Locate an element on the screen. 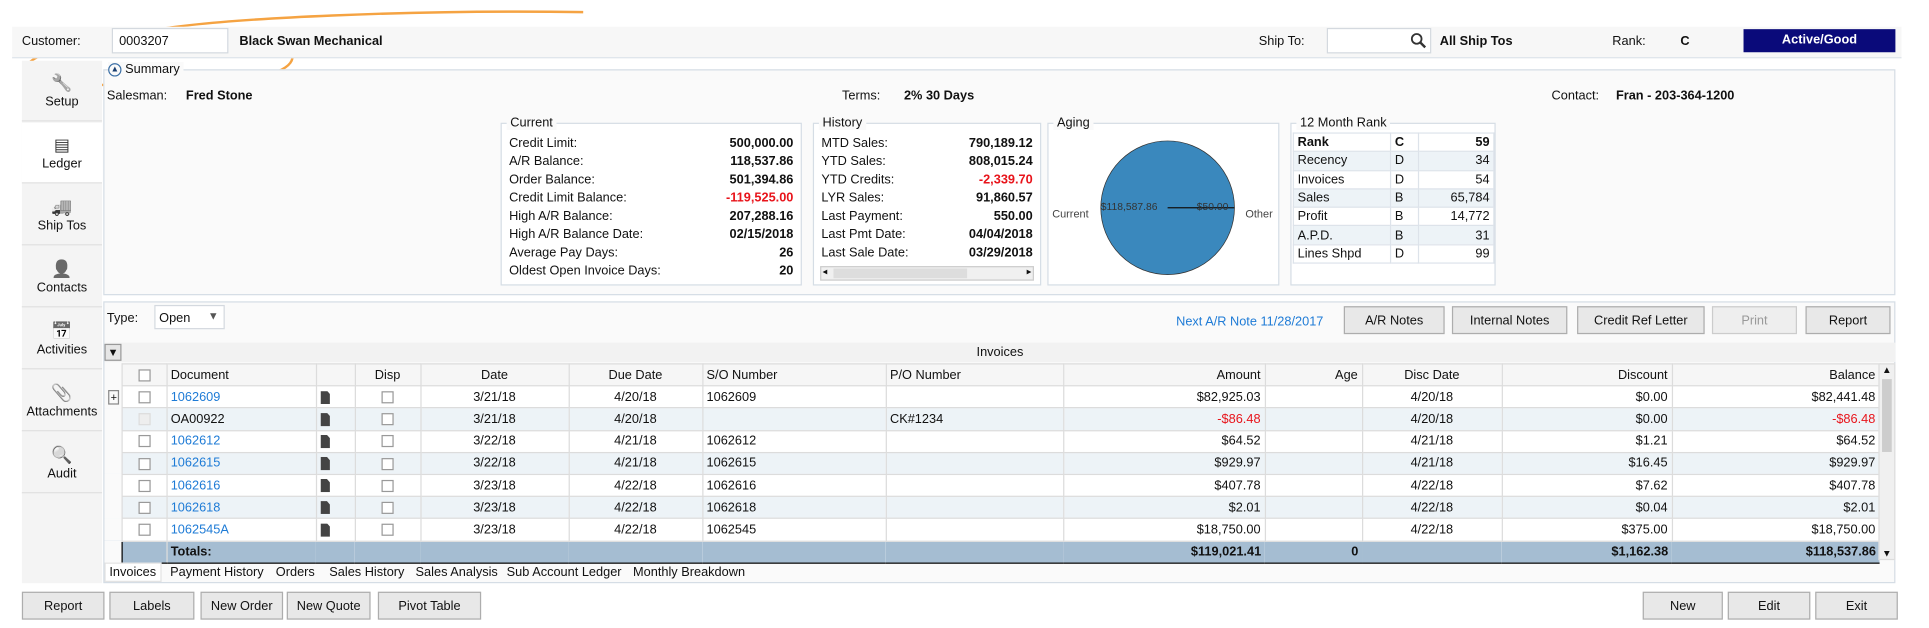 Image resolution: width=1929 pixels, height=628 pixels. tab-sales-history: Sales History is located at coordinates (366, 572).